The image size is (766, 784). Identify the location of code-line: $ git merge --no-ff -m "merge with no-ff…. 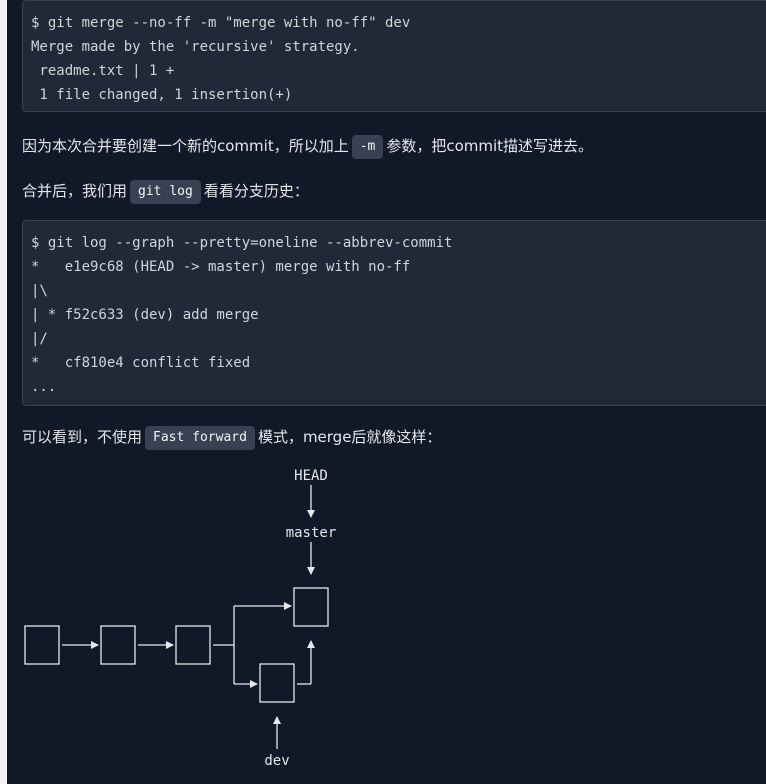
(221, 23).